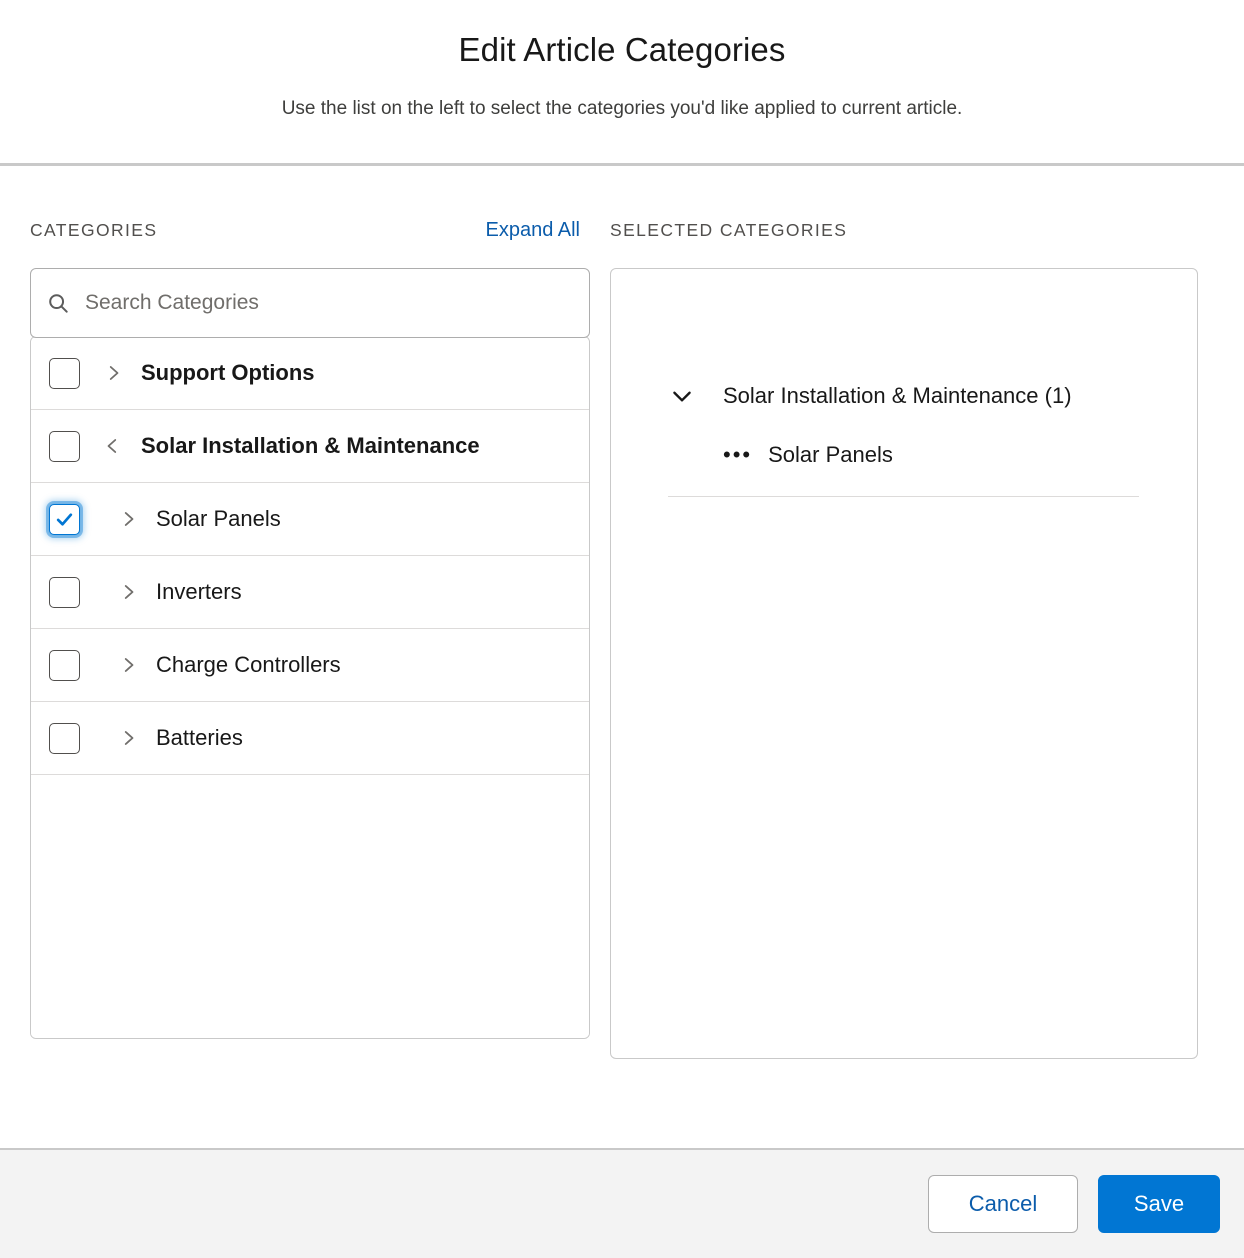  Describe the element at coordinates (904, 234) in the screenshot. I see `selected-categories-header: SELECTED CATEGORIES` at that location.